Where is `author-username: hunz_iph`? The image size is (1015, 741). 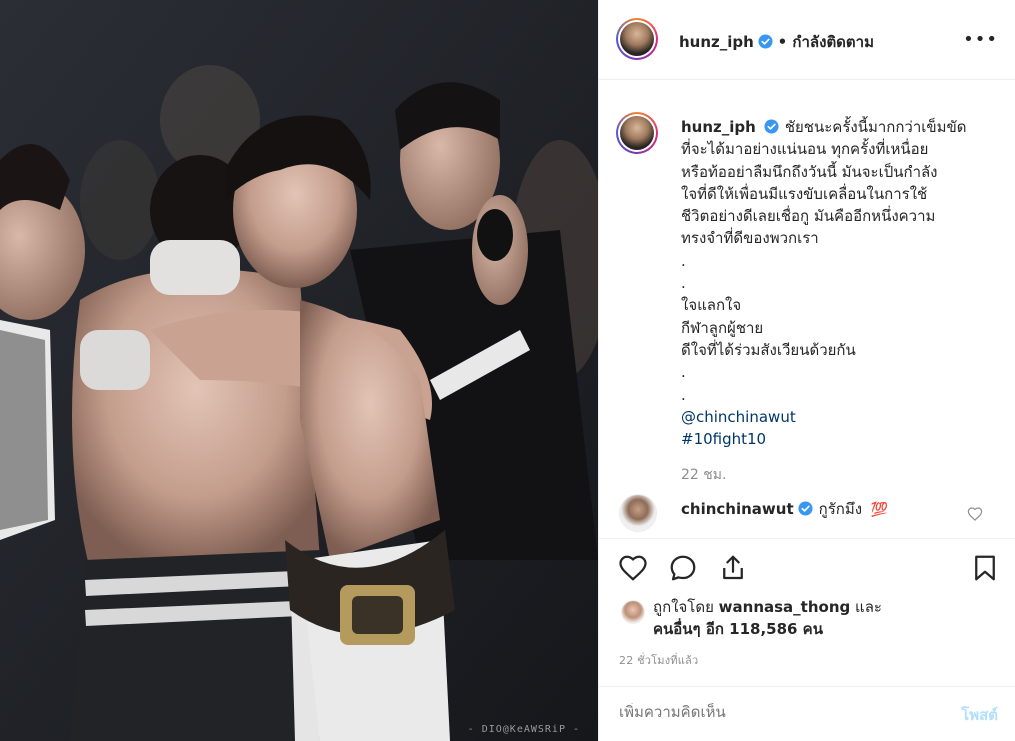 author-username: hunz_iph is located at coordinates (716, 42).